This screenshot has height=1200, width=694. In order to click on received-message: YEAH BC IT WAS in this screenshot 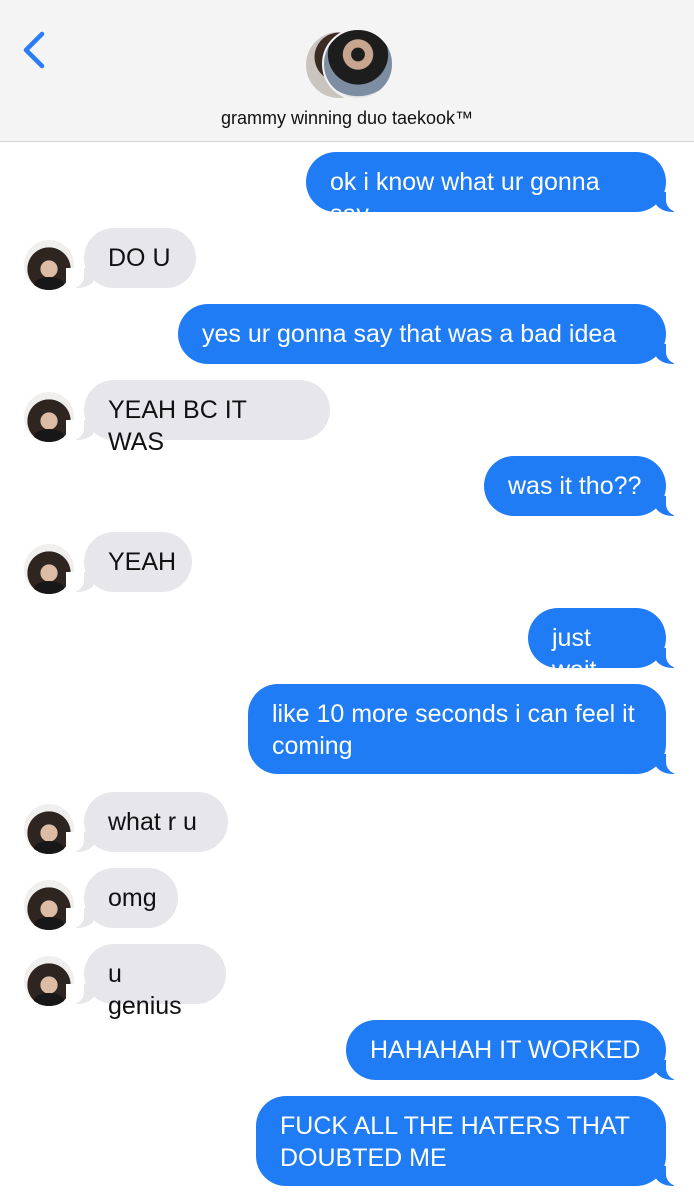, I will do `click(198, 418)`.